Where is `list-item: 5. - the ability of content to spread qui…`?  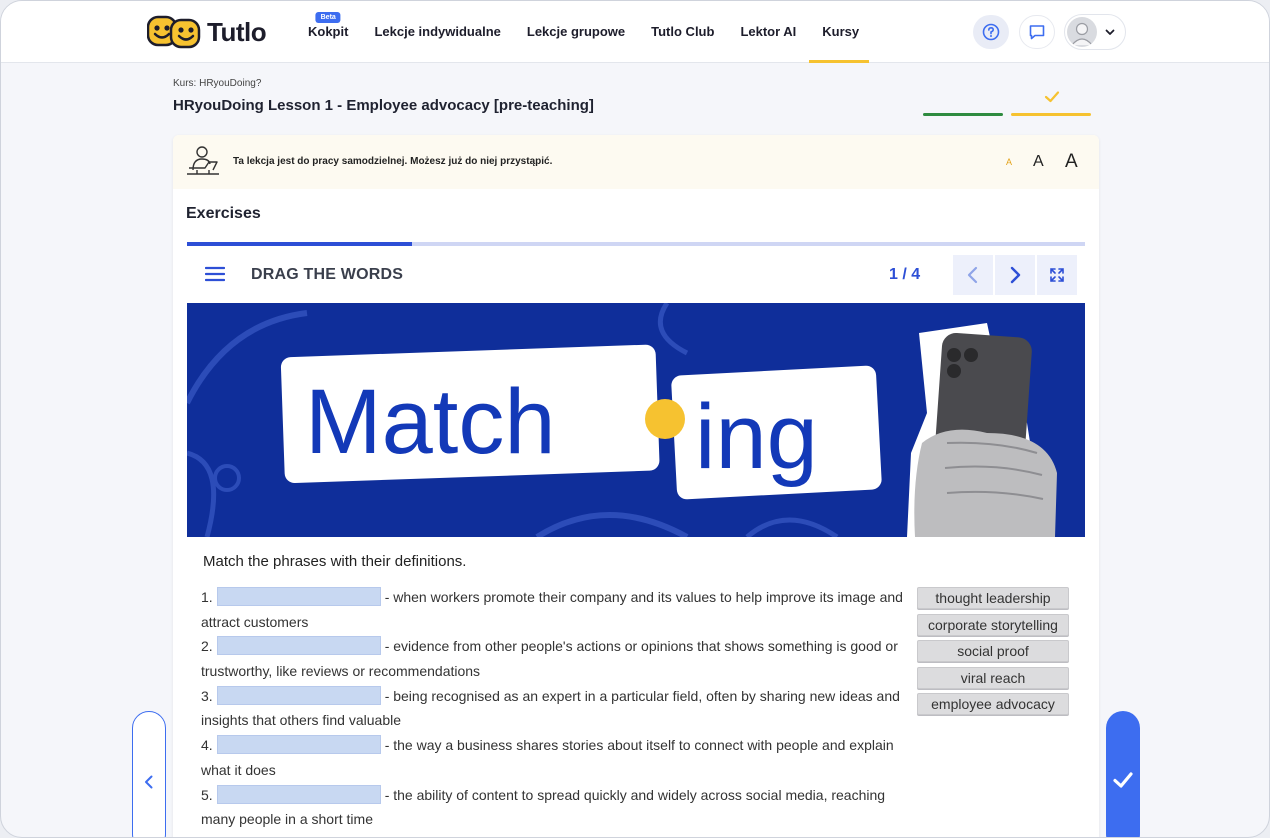 list-item: 5. - the ability of content to spread qui… is located at coordinates (557, 807).